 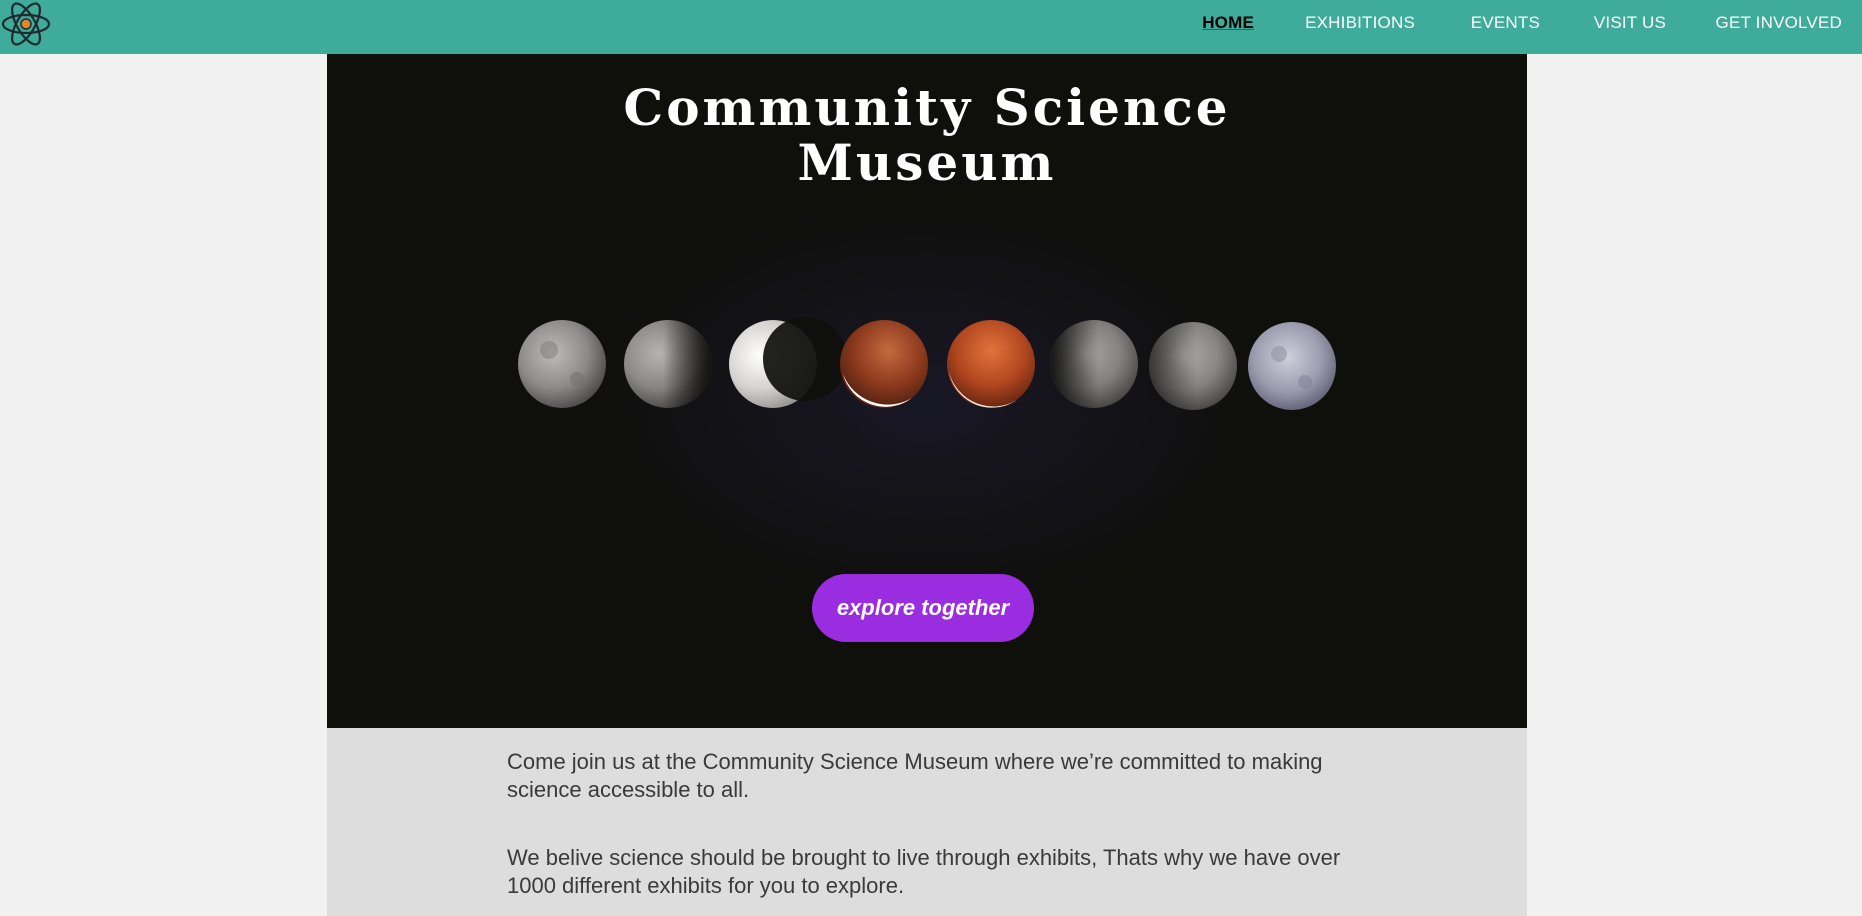 What do you see at coordinates (923, 608) in the screenshot?
I see `explore-together-button: explore together` at bounding box center [923, 608].